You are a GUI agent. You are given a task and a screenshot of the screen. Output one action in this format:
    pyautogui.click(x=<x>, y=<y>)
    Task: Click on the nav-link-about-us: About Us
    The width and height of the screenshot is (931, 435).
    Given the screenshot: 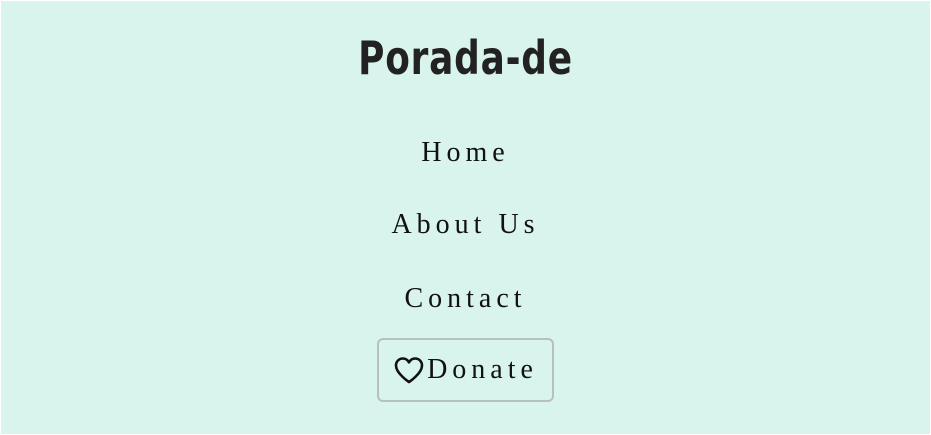 What is the action you would take?
    pyautogui.click(x=465, y=225)
    